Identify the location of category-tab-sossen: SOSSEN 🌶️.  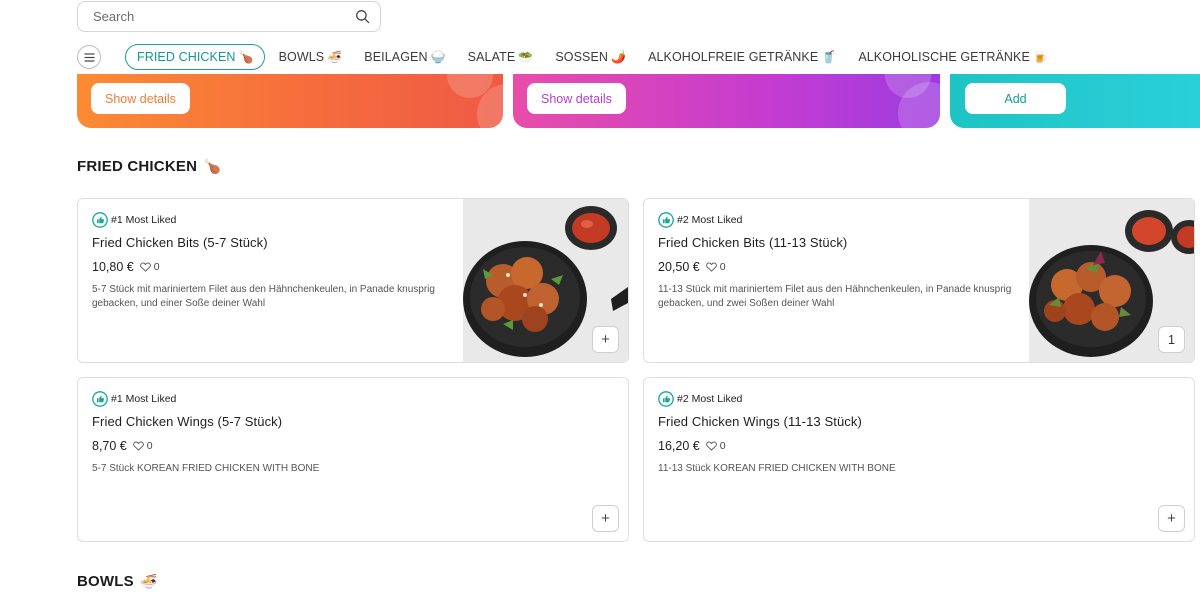
(590, 57).